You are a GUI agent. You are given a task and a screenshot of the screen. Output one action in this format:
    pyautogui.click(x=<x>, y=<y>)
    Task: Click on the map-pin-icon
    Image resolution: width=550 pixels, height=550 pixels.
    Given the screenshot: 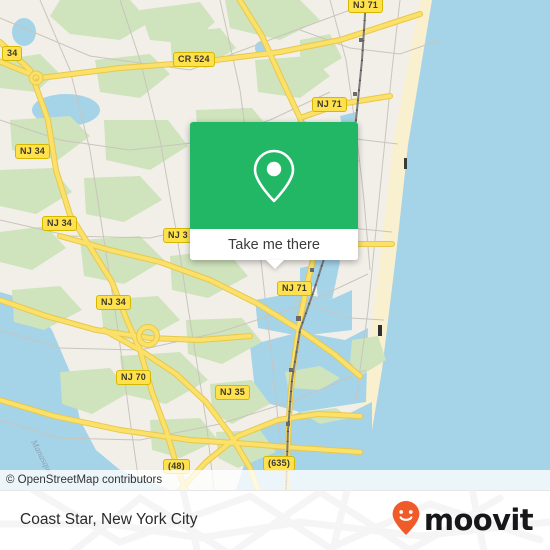 What is the action you would take?
    pyautogui.click(x=274, y=176)
    